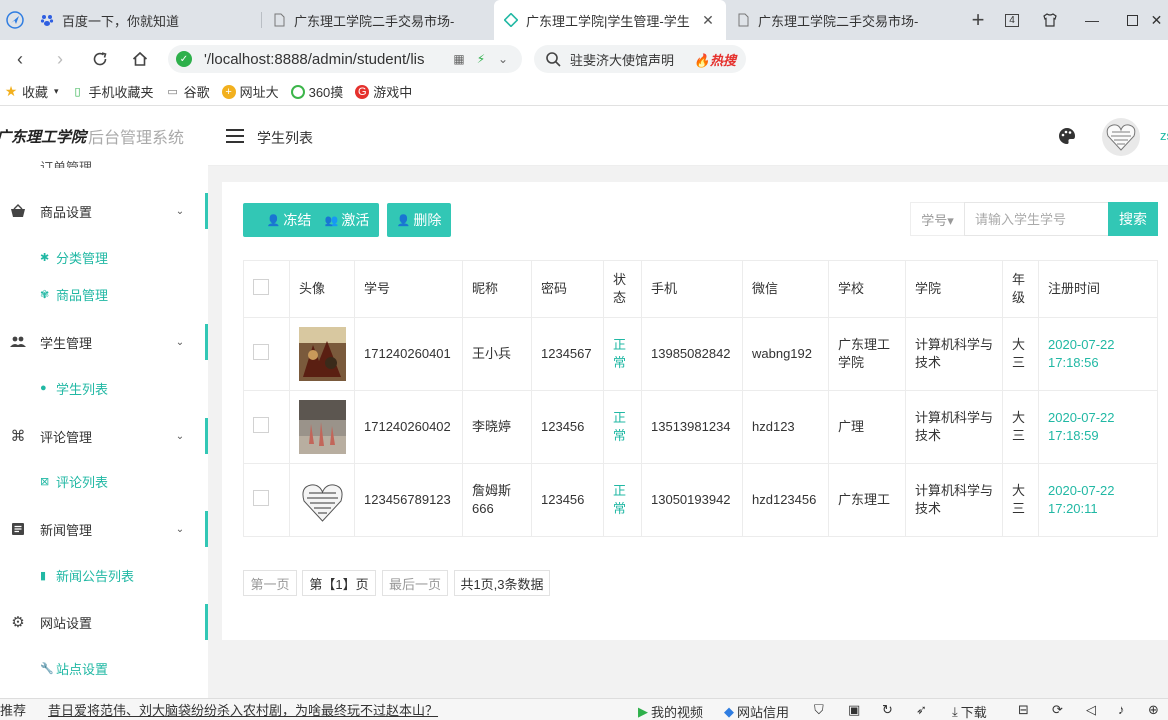 This screenshot has height=720, width=1168. Describe the element at coordinates (819, 710) in the screenshot. I see `shield-status-icon: ⛉` at that location.